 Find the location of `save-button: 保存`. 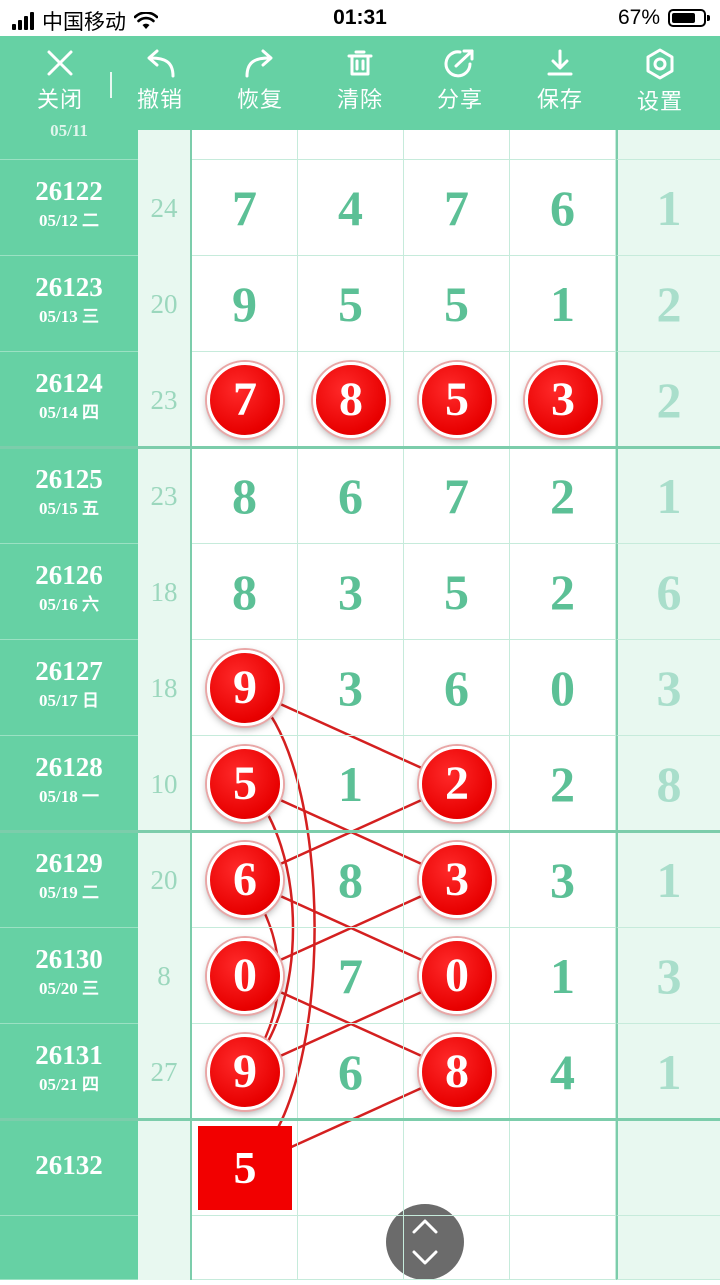

save-button: 保存 is located at coordinates (560, 83).